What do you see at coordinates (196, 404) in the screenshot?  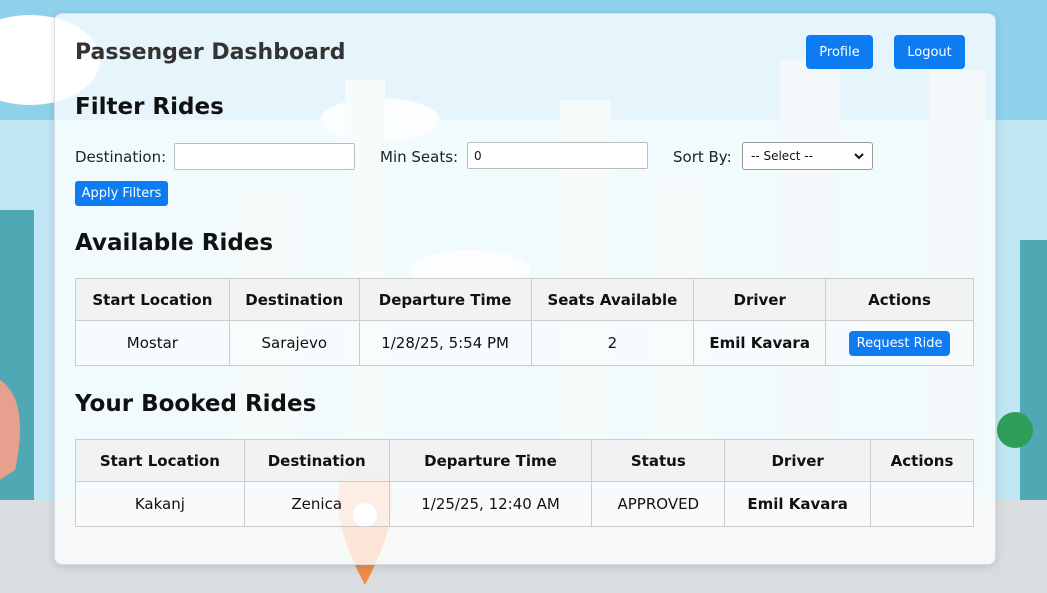 I see `booked-rides-heading: Your Booked Rides` at bounding box center [196, 404].